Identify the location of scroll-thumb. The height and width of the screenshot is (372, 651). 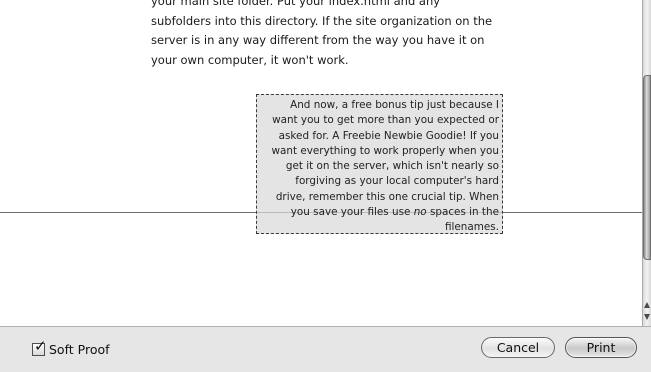
(647, 167).